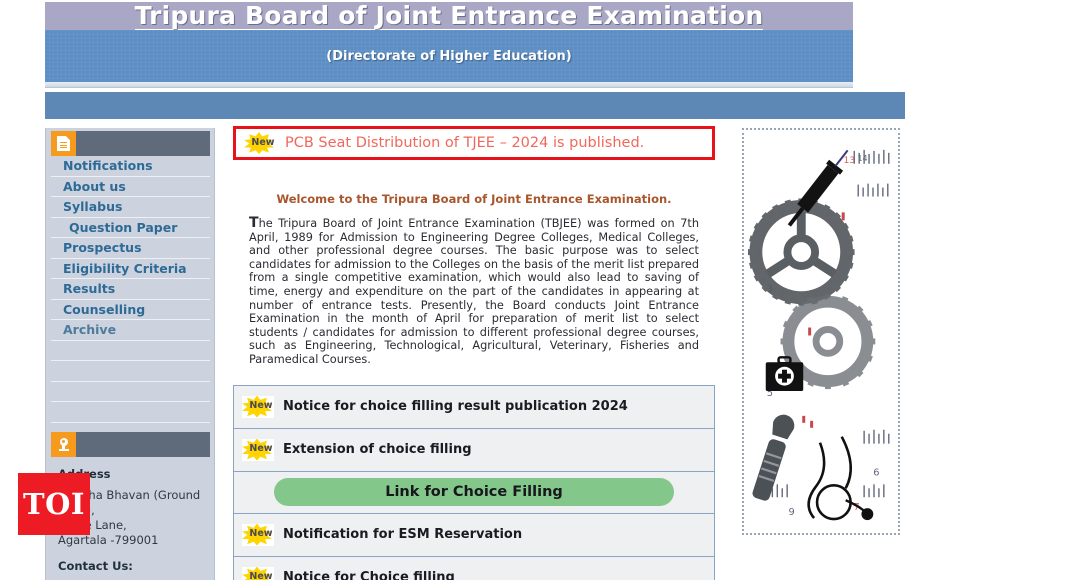 Image resolution: width=1069 pixels, height=580 pixels. I want to click on sidebar-item-syllabus: Syllabus, so click(130, 207).